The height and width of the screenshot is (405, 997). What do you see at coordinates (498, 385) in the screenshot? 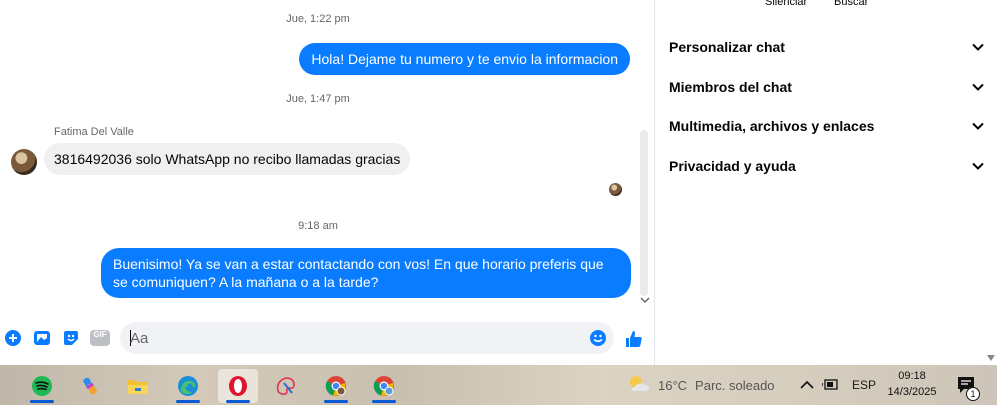
I see `windows-taskbar: 16°C Parc. soleado ESP 09:18 14/3/2025 1` at bounding box center [498, 385].